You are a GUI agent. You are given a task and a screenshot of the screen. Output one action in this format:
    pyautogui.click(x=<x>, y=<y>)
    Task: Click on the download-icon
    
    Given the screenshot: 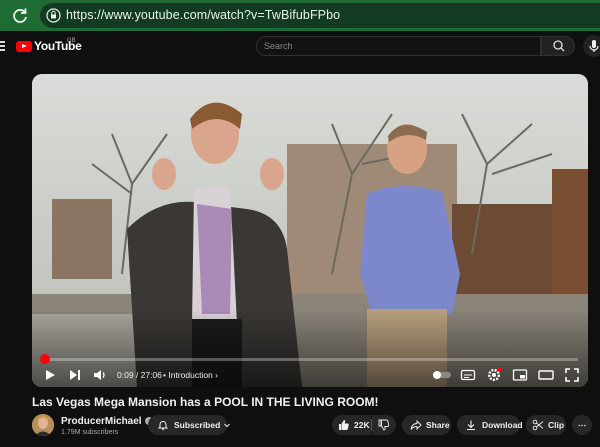 What is the action you would take?
    pyautogui.click(x=471, y=425)
    